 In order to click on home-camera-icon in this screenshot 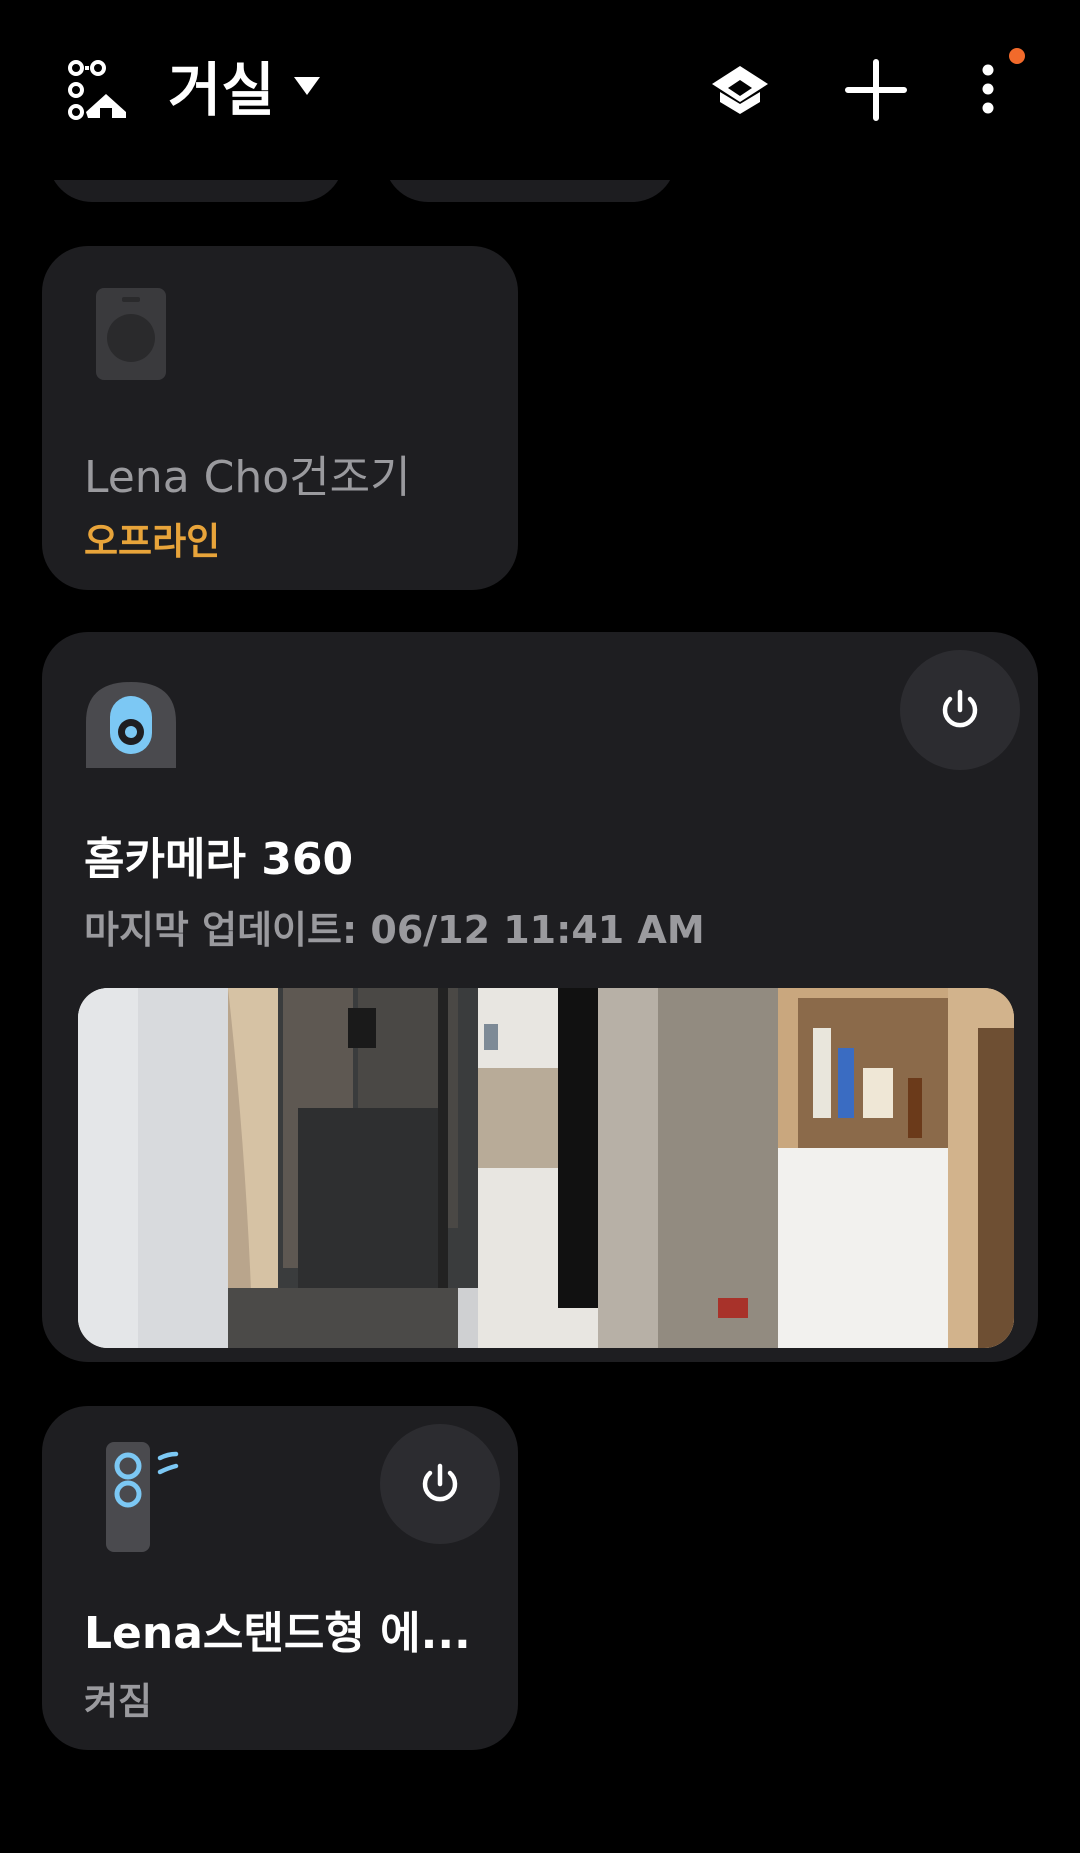, I will do `click(131, 725)`.